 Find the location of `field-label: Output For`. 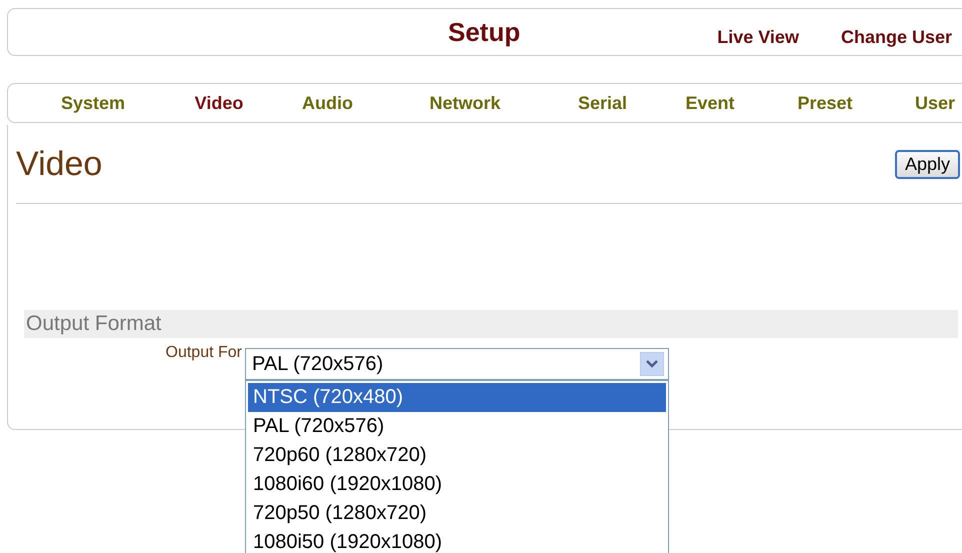

field-label: Output For is located at coordinates (203, 353).